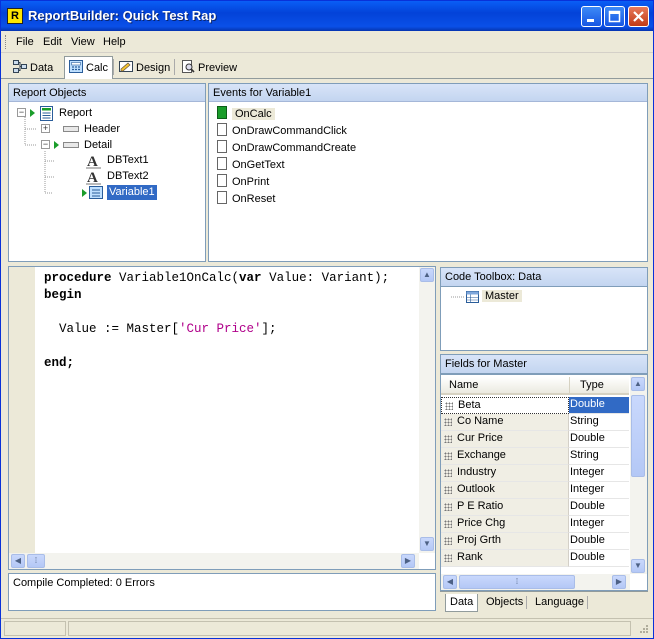  What do you see at coordinates (599, 386) in the screenshot?
I see `column-header-type: Type` at bounding box center [599, 386].